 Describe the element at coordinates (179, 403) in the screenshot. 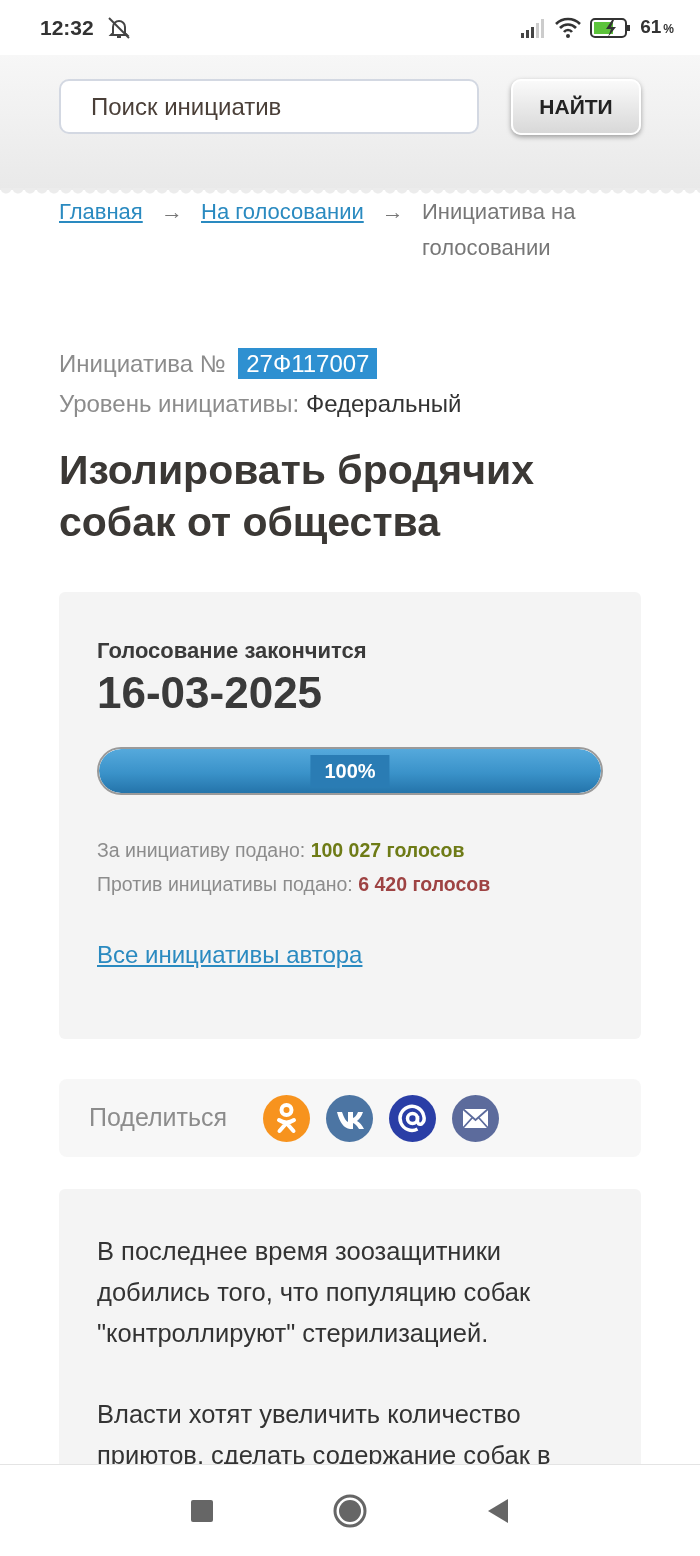

I see `level-label: Уровень инициативы:` at that location.